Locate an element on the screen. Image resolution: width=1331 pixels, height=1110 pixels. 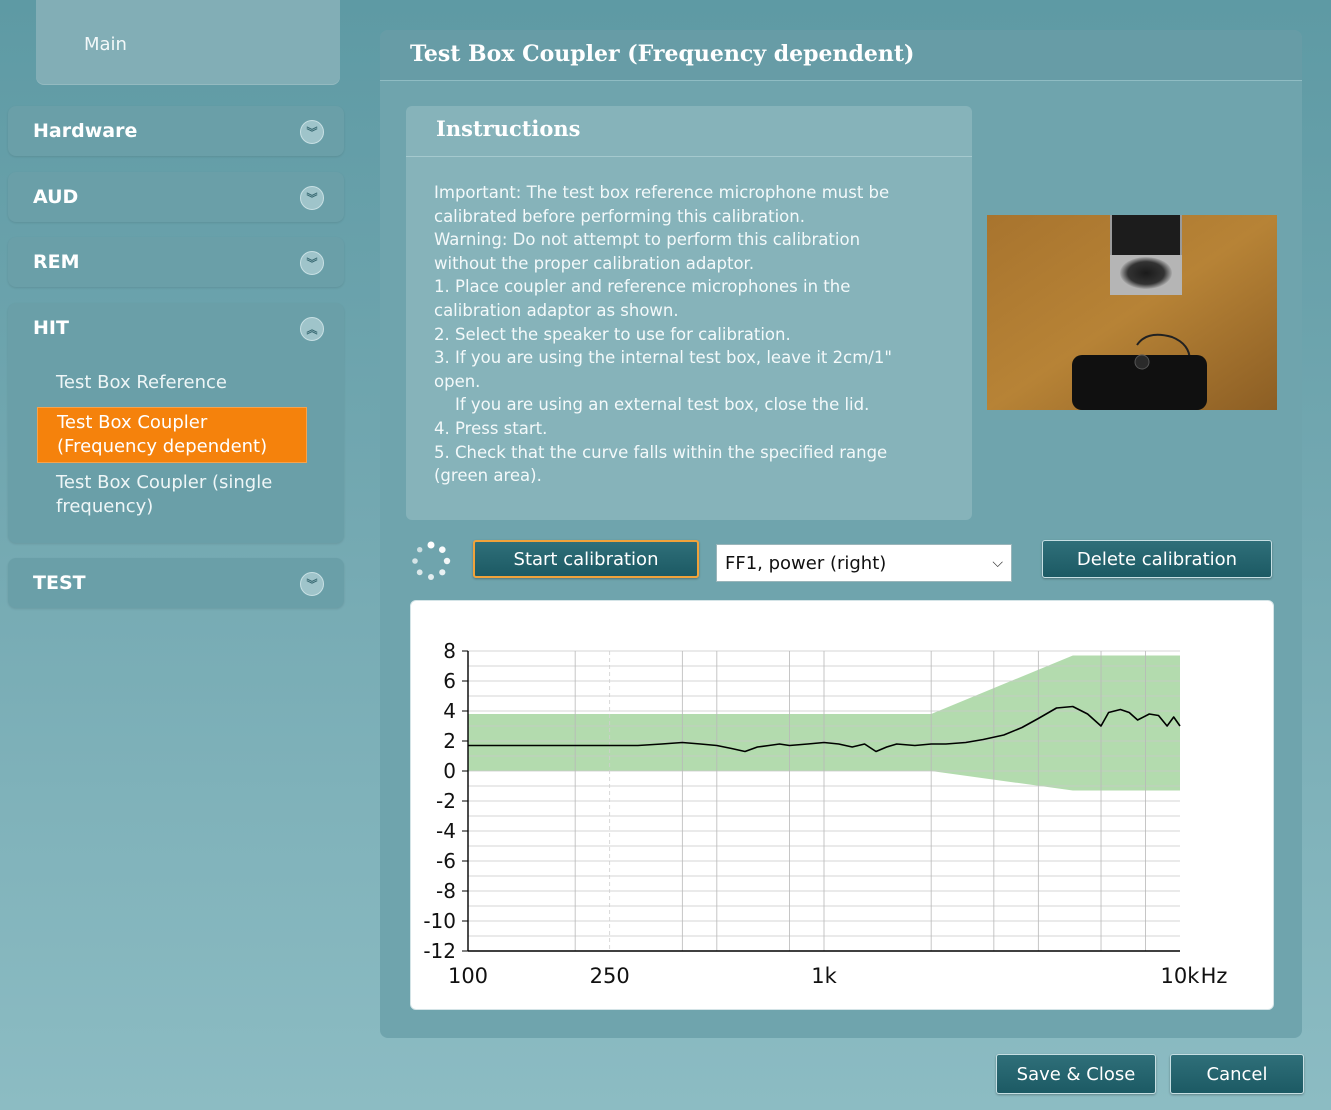
nav-item-label-line2: (Frequency dependent) is located at coordinates (162, 446).